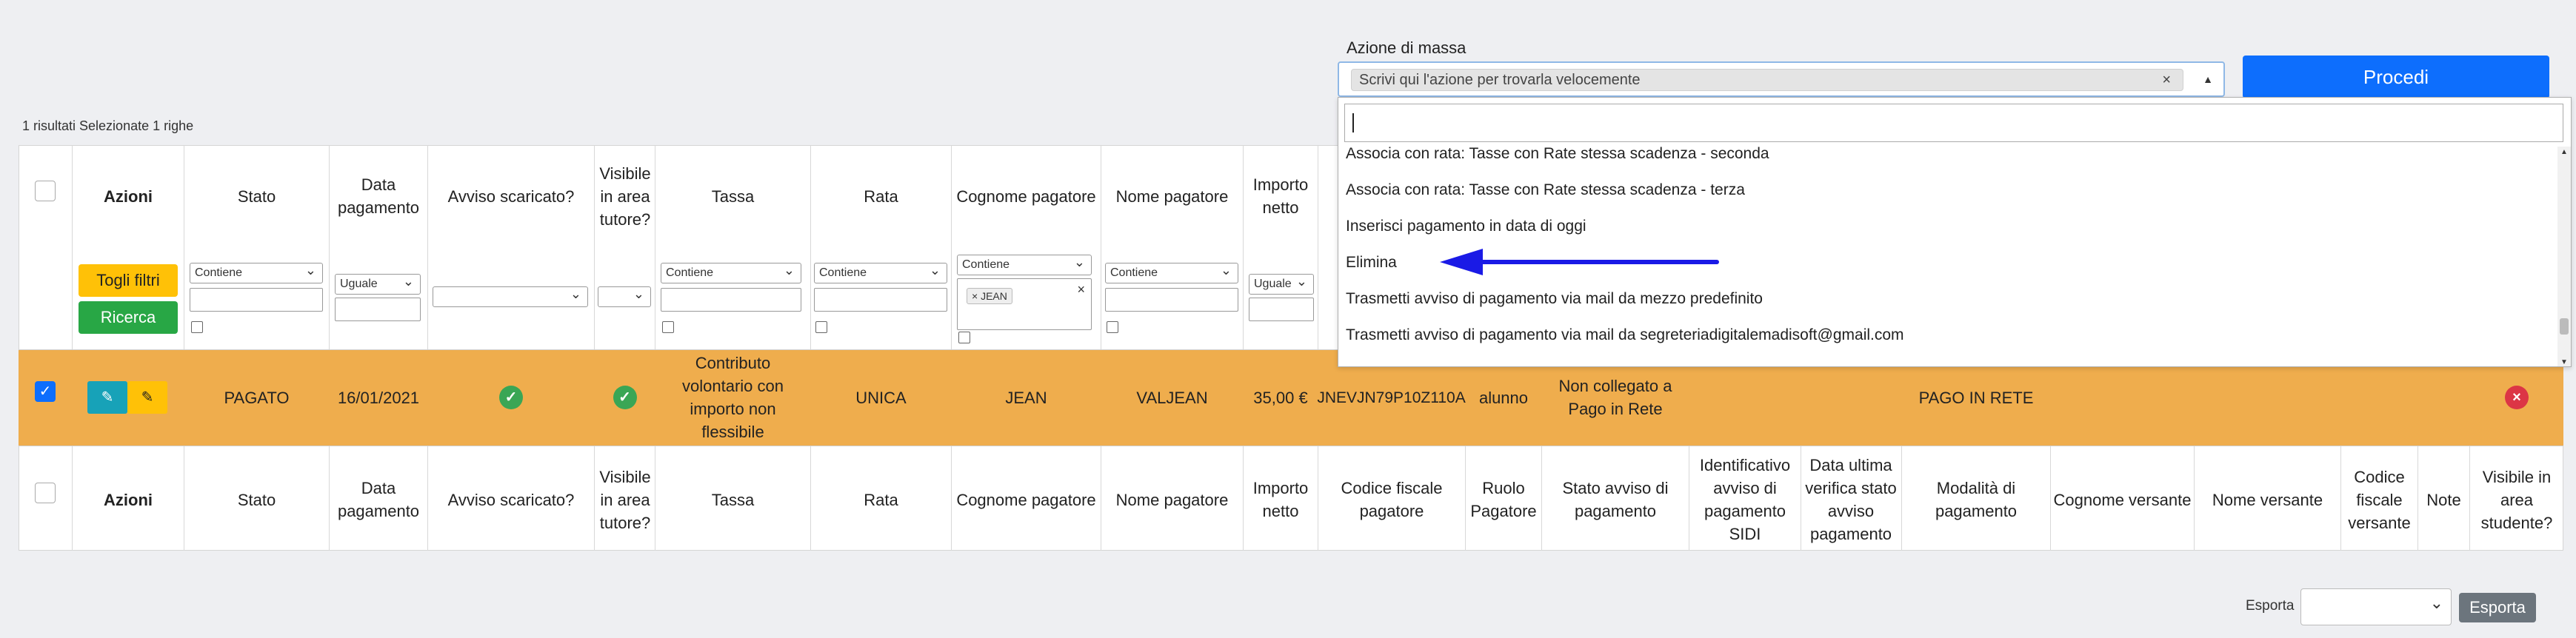 The image size is (2576, 638). I want to click on data-filter-select: Uguale, so click(378, 283).